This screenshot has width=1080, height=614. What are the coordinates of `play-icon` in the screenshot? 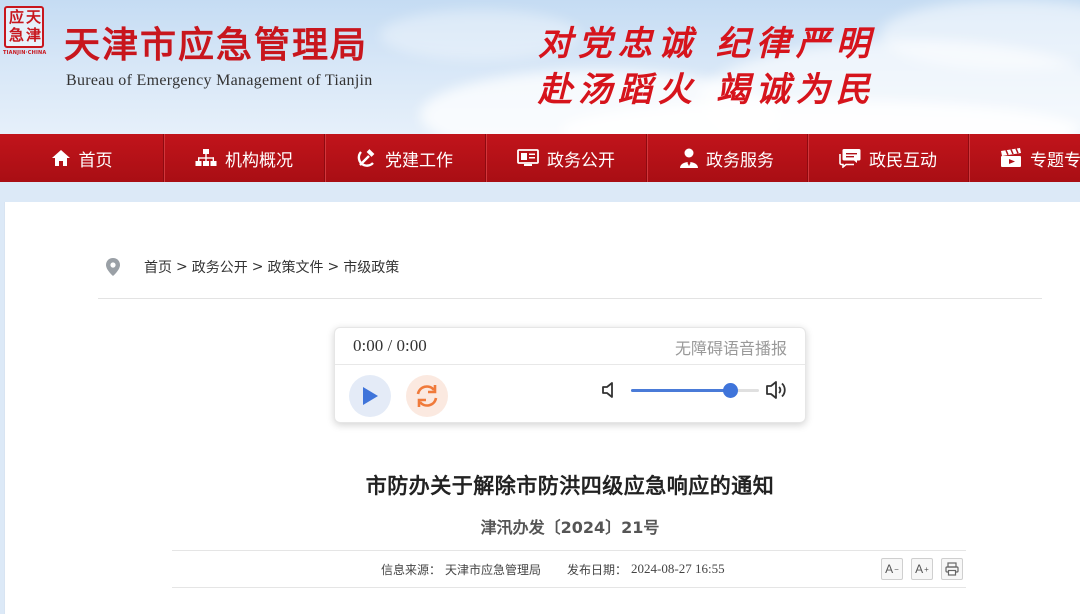 It's located at (370, 396).